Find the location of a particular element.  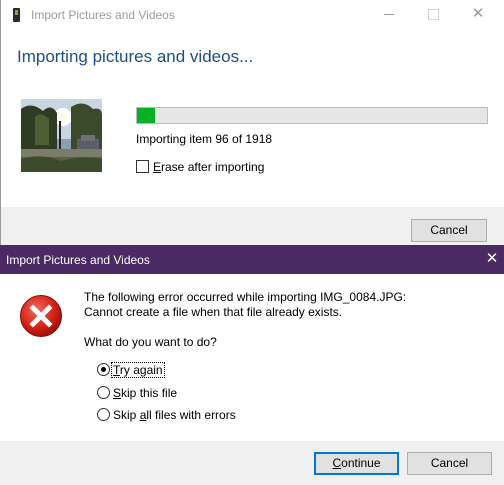

option-accesskey: T is located at coordinates (116, 370).